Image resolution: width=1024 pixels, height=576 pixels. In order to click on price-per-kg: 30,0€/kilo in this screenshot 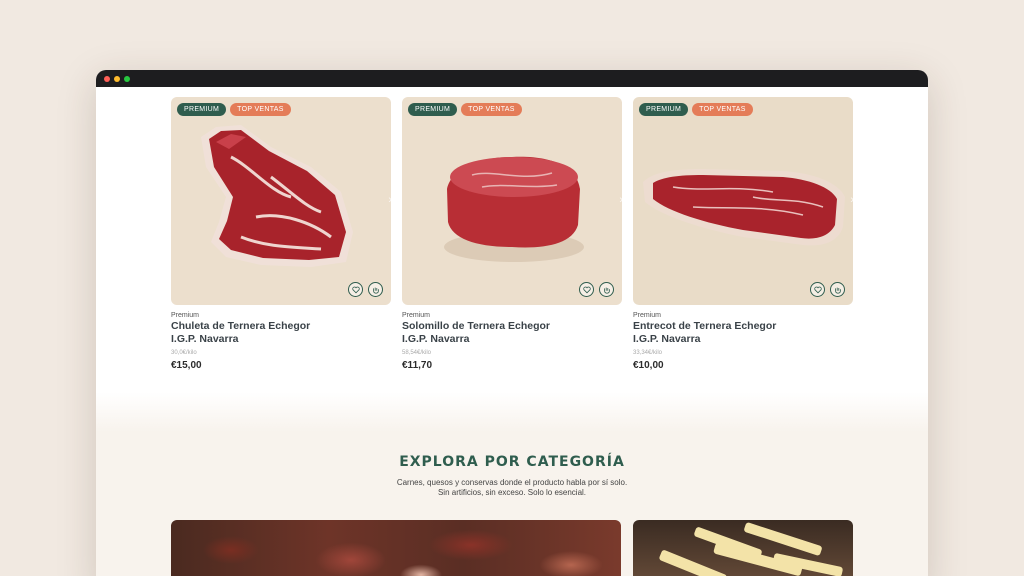, I will do `click(184, 353)`.